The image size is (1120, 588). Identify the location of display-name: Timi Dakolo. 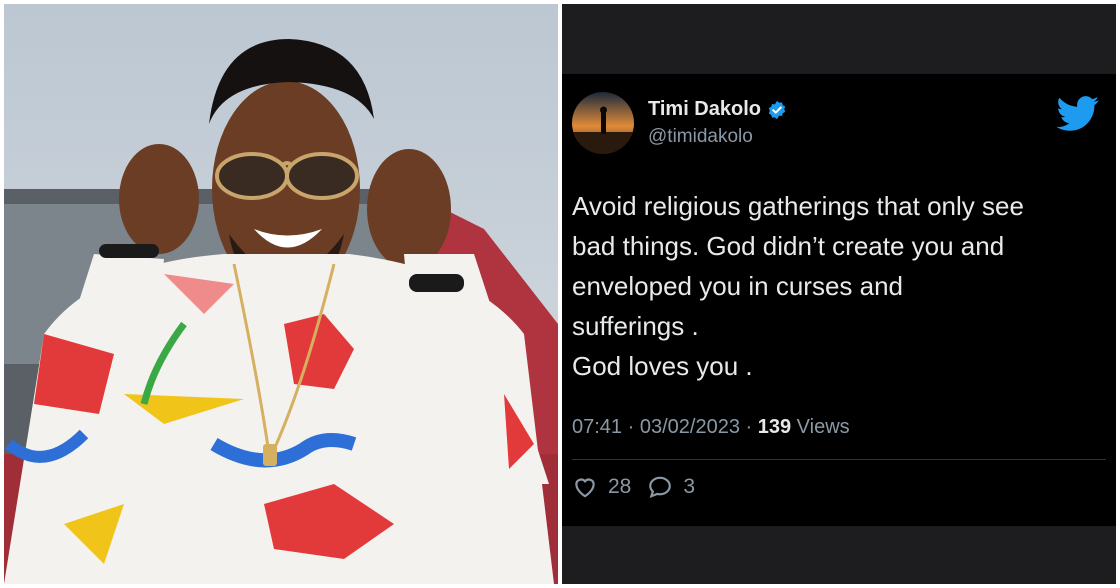
(704, 109).